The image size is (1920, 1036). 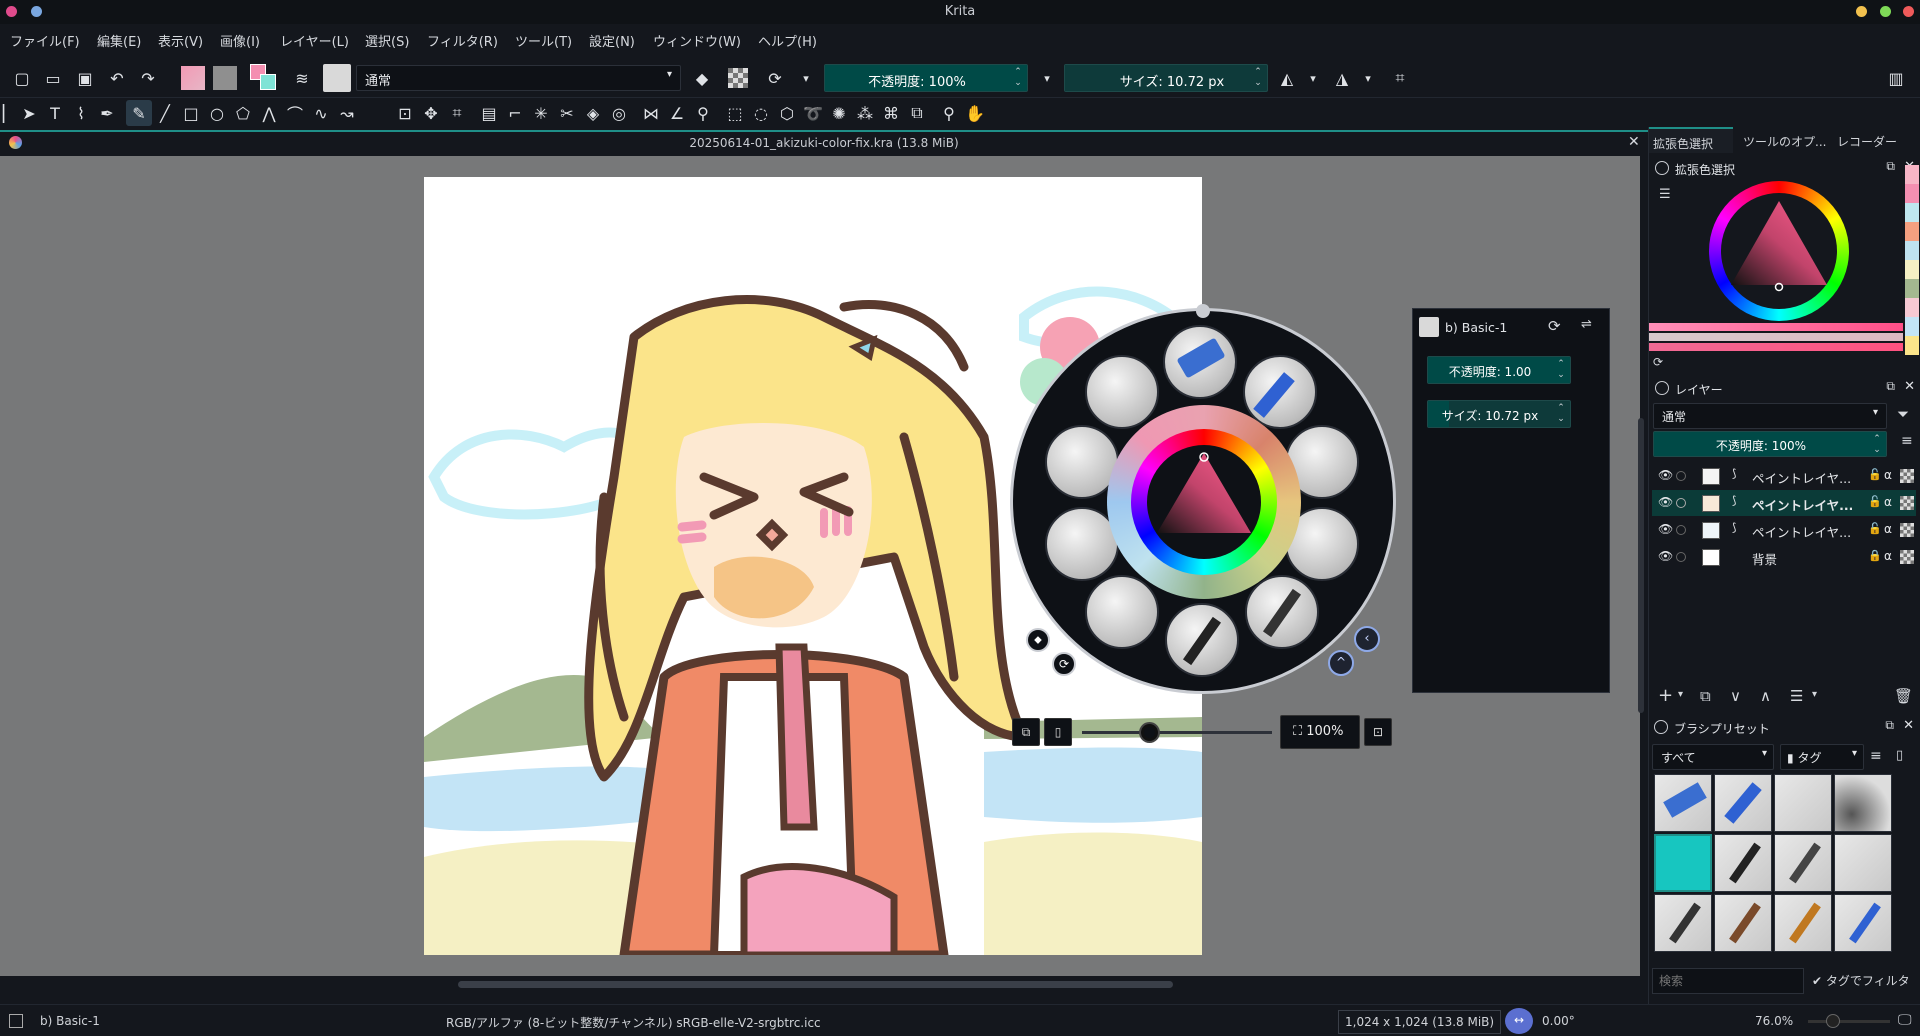 What do you see at coordinates (489, 113) in the screenshot?
I see `gradient-tool-icon: ▤` at bounding box center [489, 113].